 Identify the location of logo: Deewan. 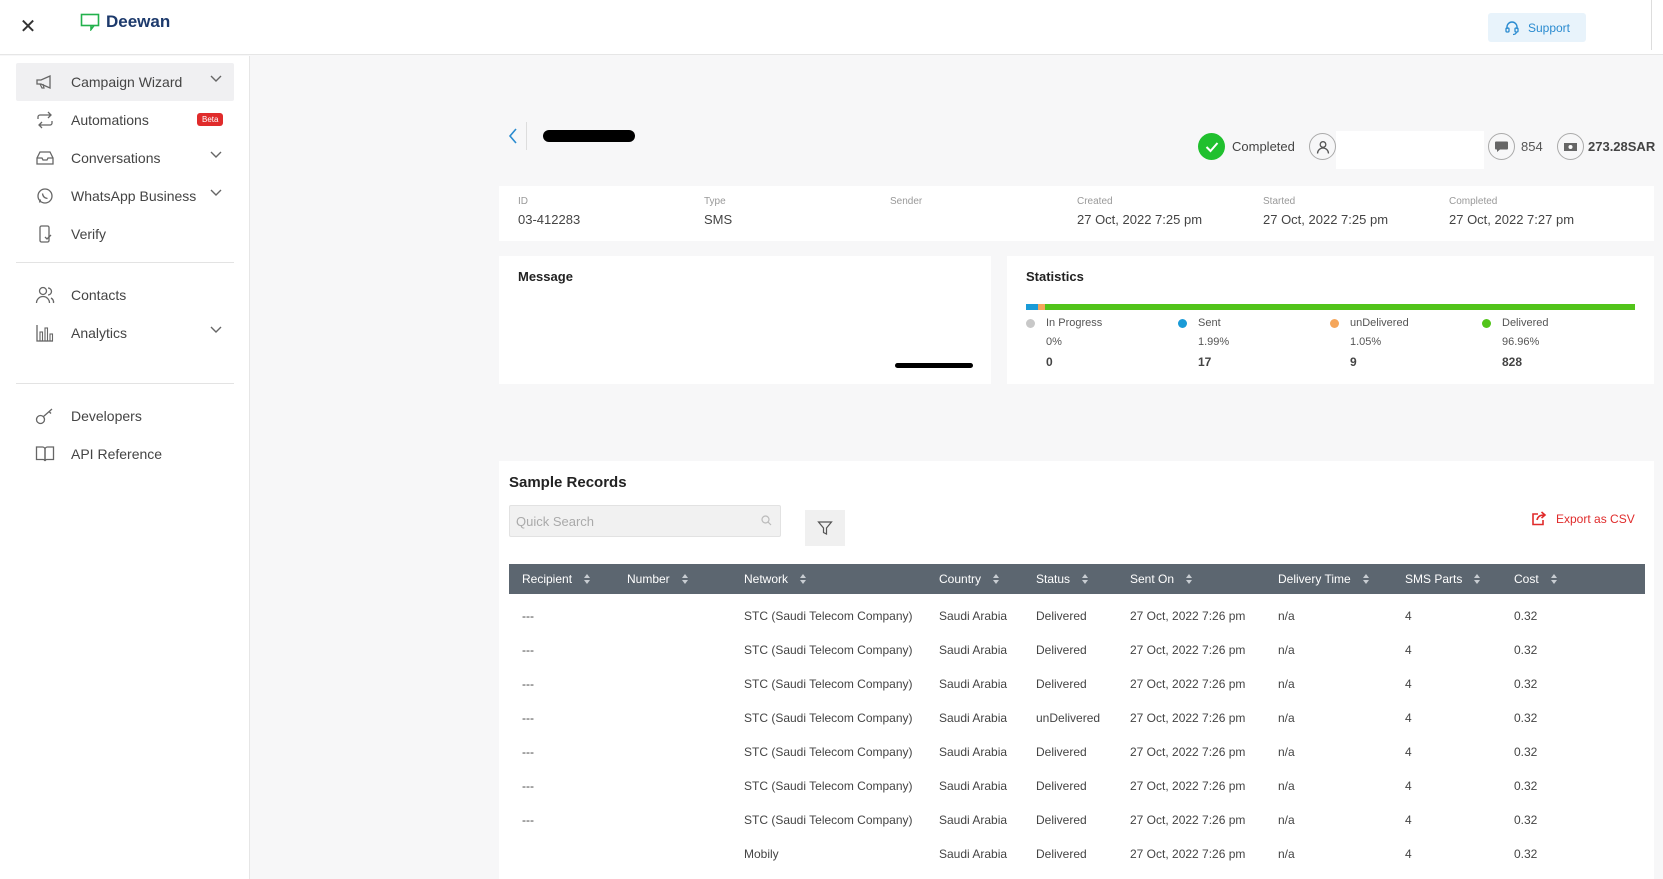
(125, 22).